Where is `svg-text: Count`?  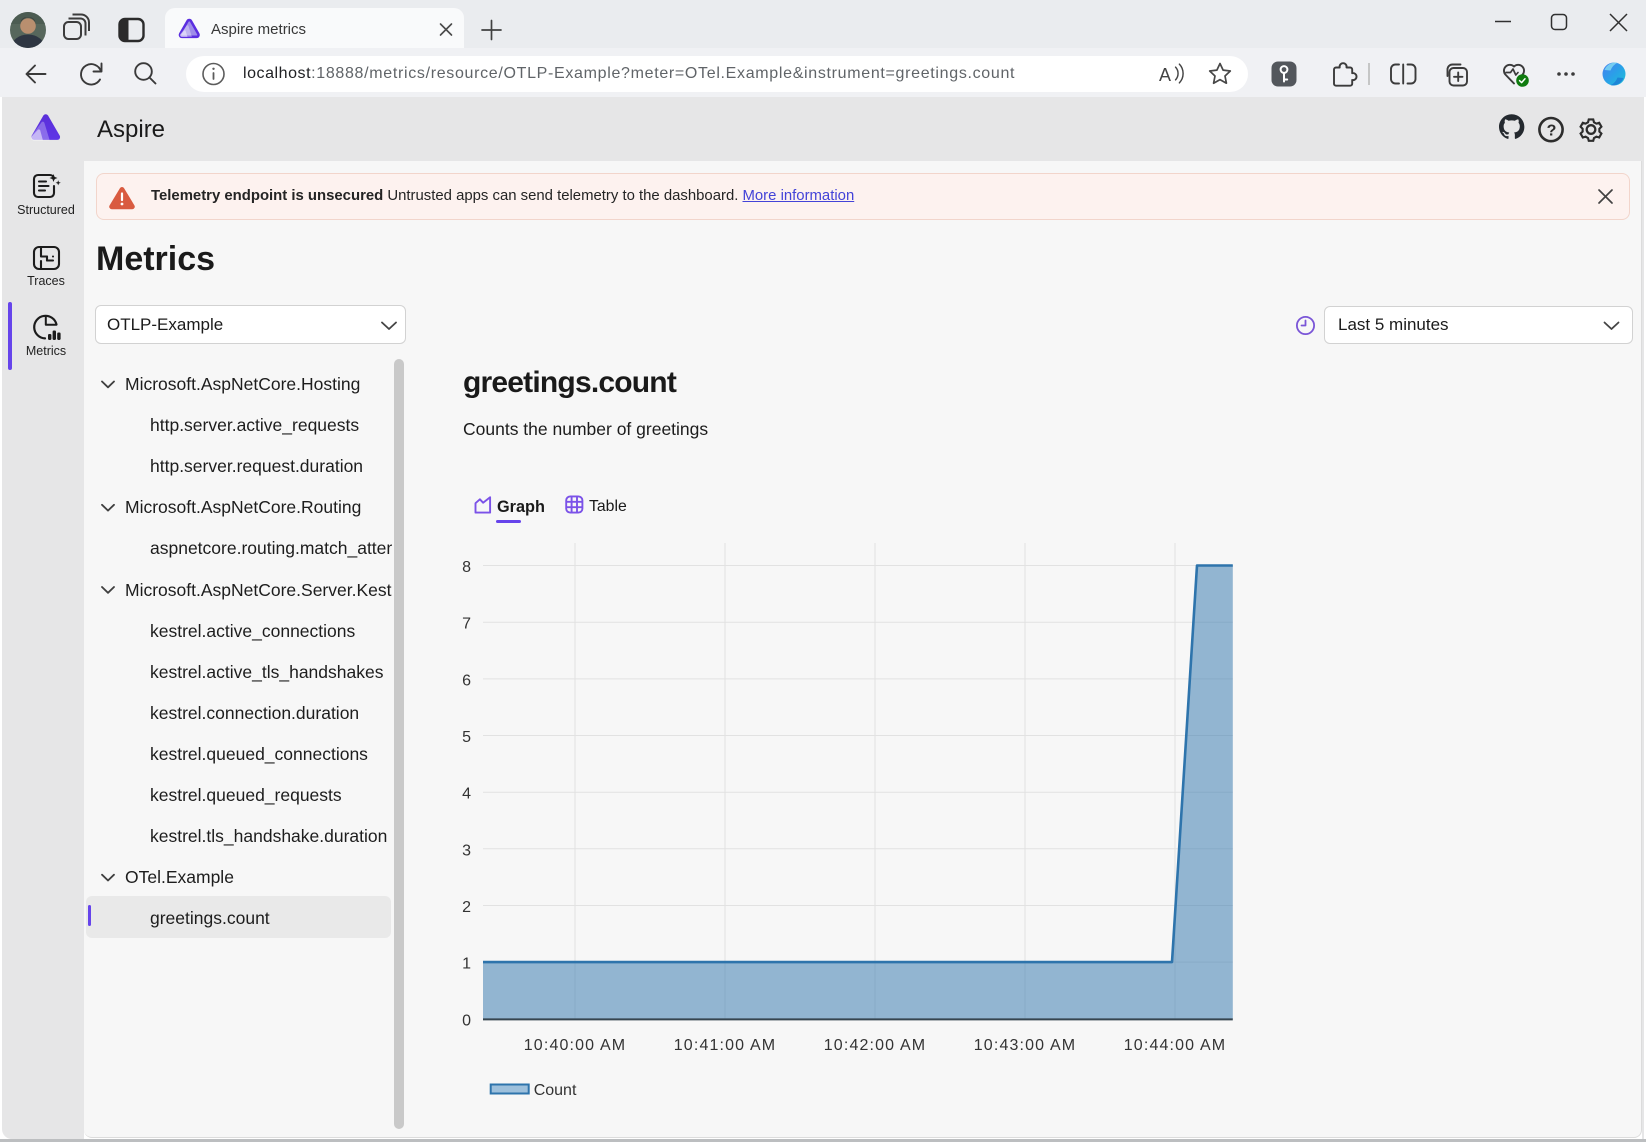 svg-text: Count is located at coordinates (555, 1090).